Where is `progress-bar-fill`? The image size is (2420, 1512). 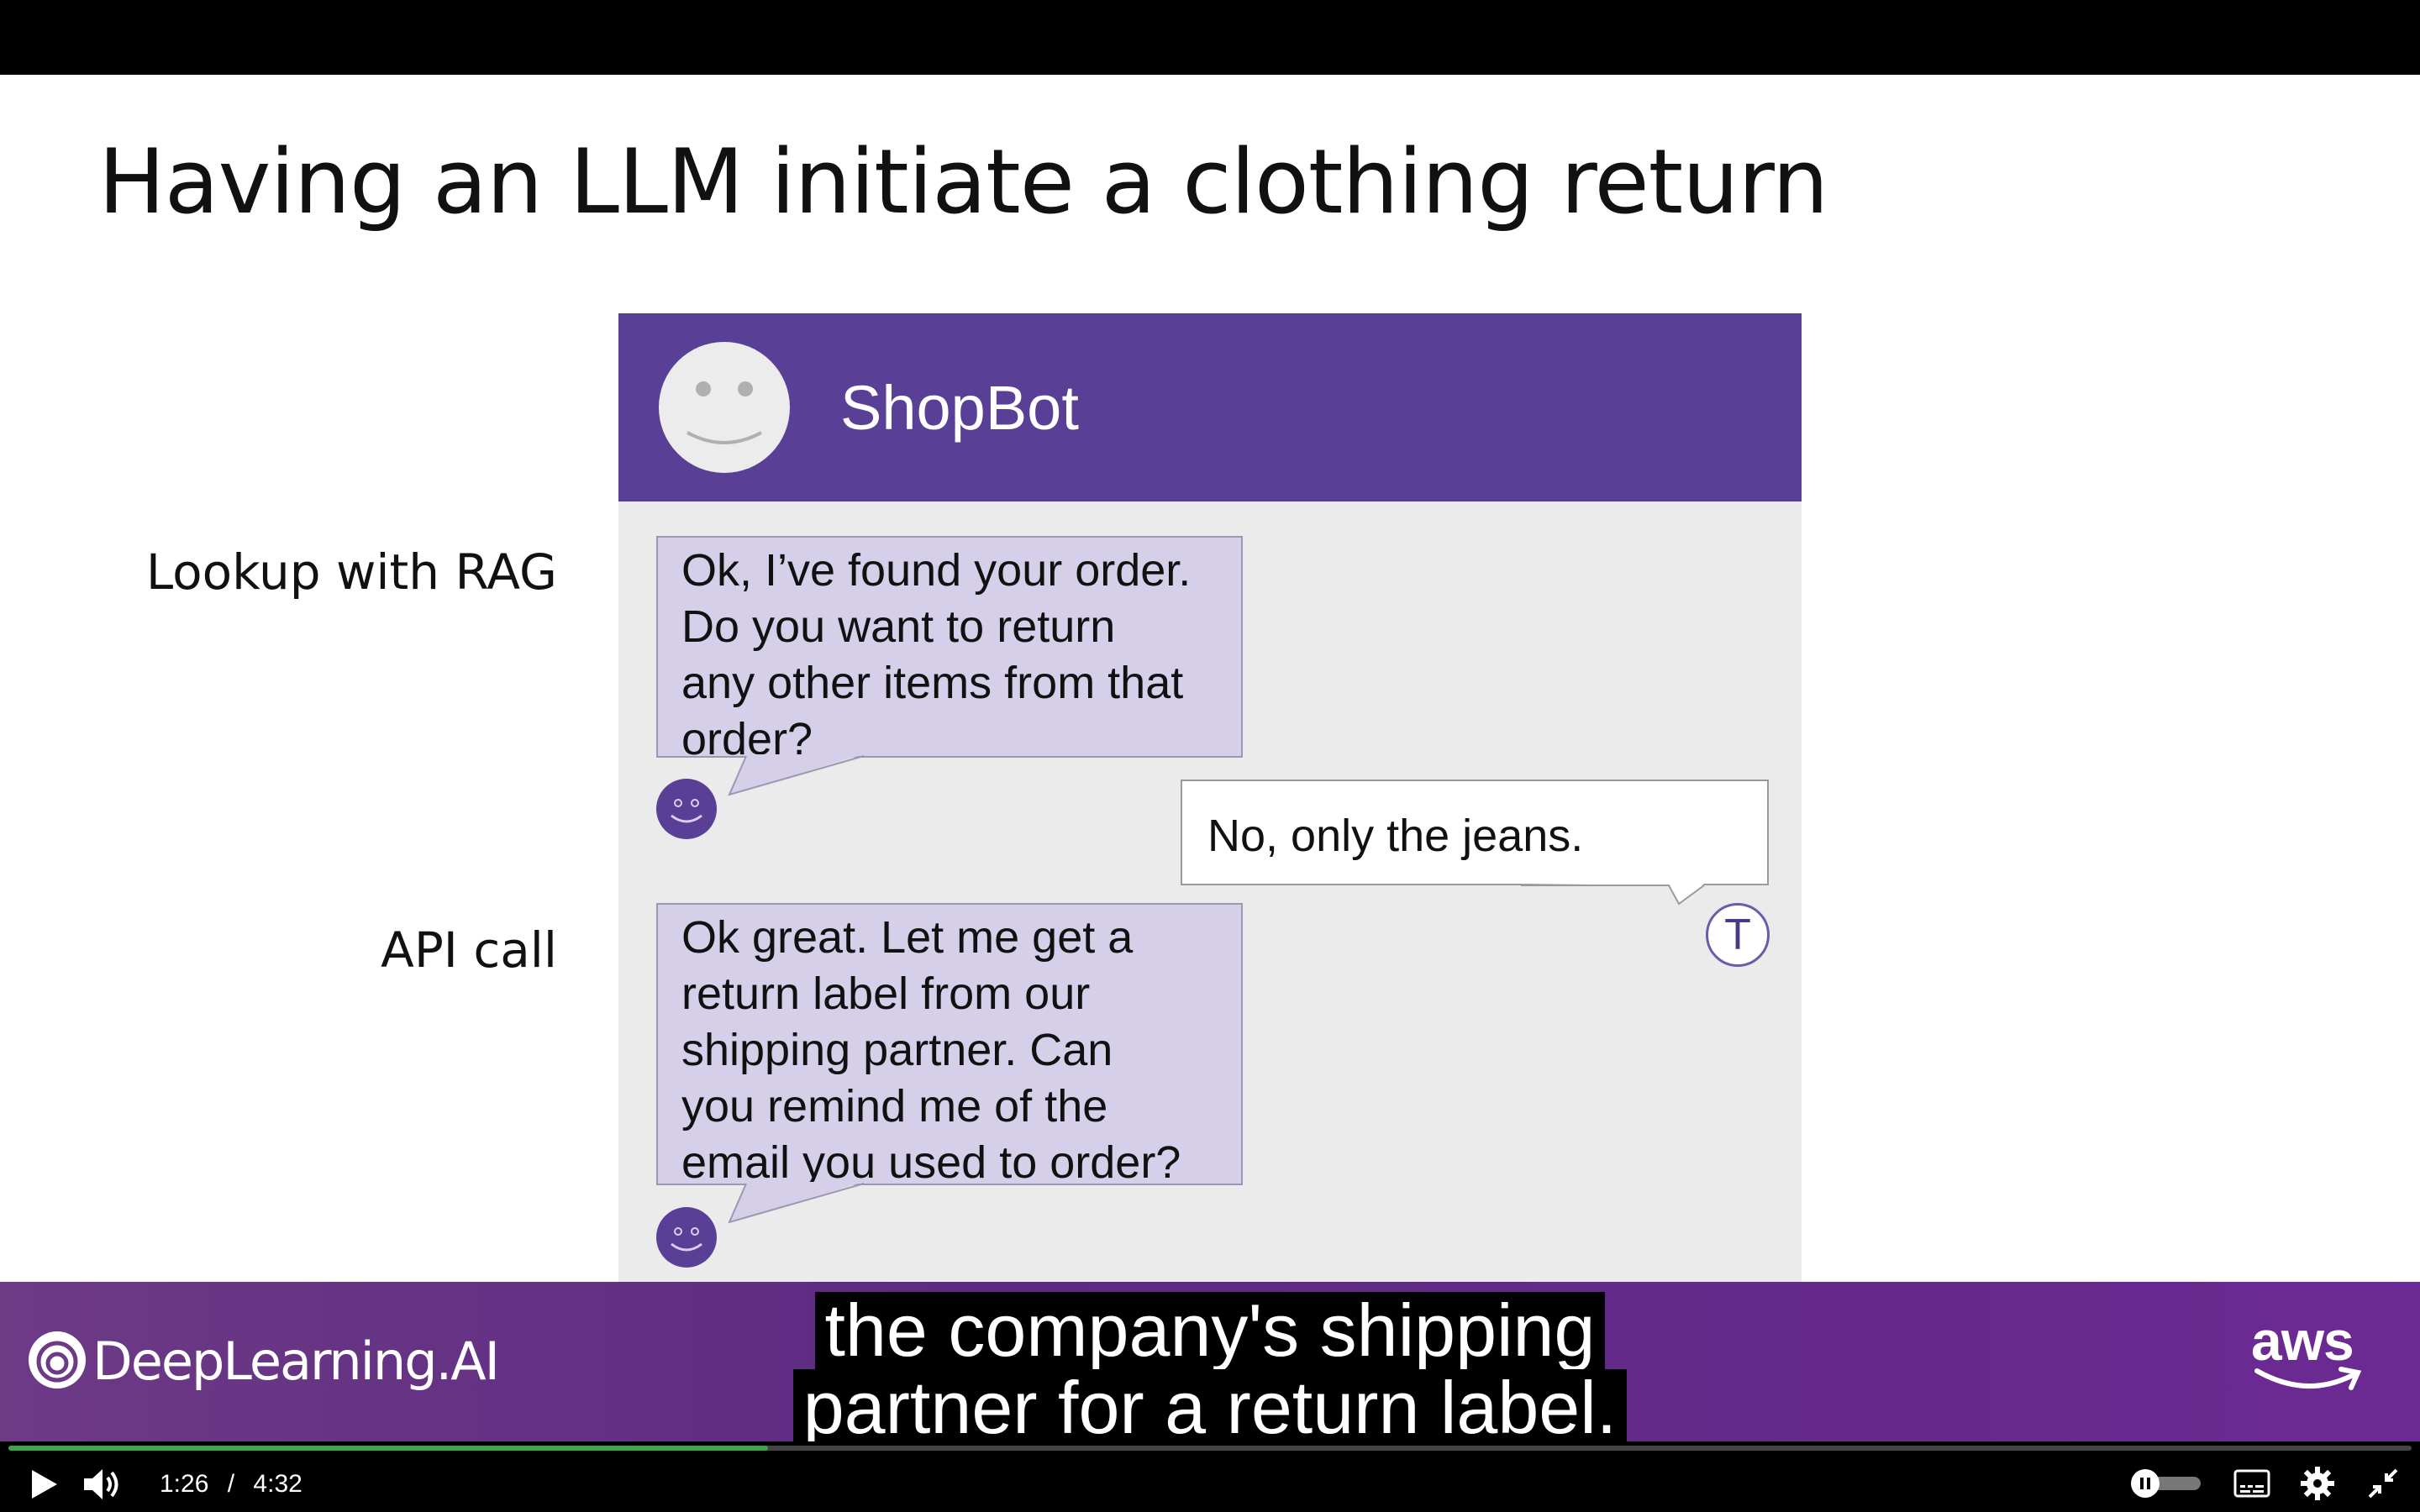
progress-bar-fill is located at coordinates (388, 1448).